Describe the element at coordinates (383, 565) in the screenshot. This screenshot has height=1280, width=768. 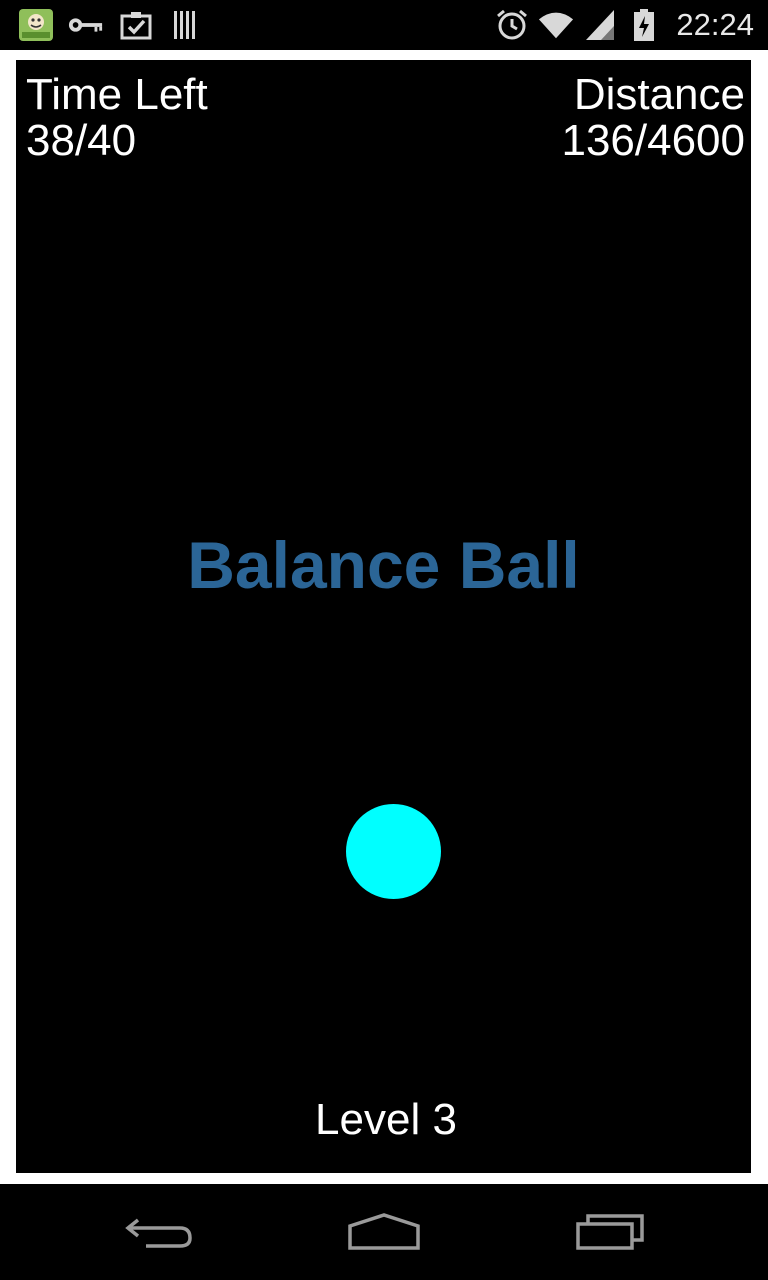
I see `game-title: Balance Ball` at that location.